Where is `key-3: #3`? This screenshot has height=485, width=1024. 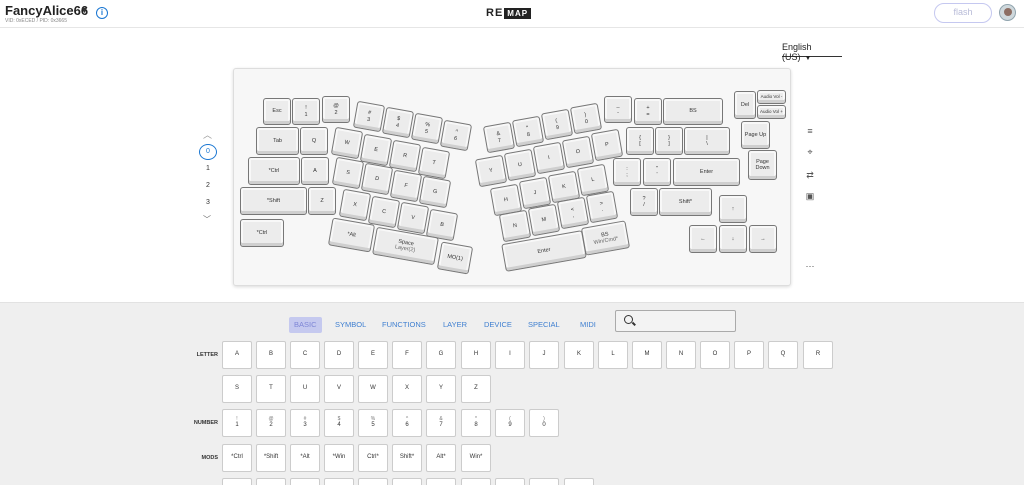 key-3: #3 is located at coordinates (369, 116).